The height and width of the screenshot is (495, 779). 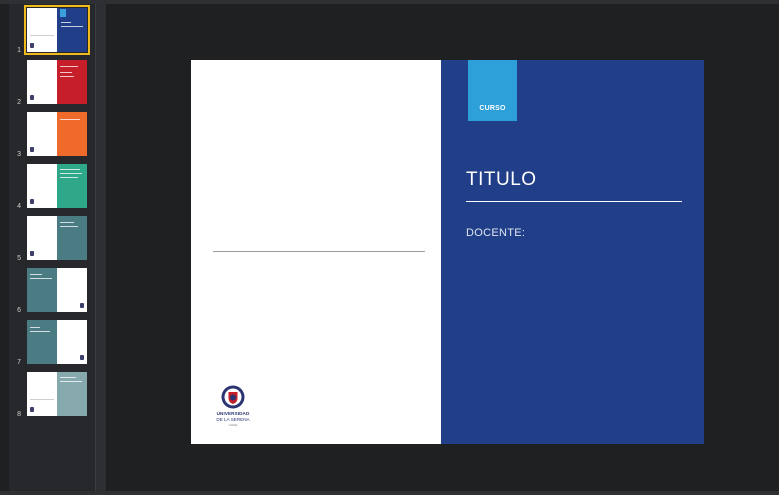 I want to click on panel-splitter, so click(x=100, y=247).